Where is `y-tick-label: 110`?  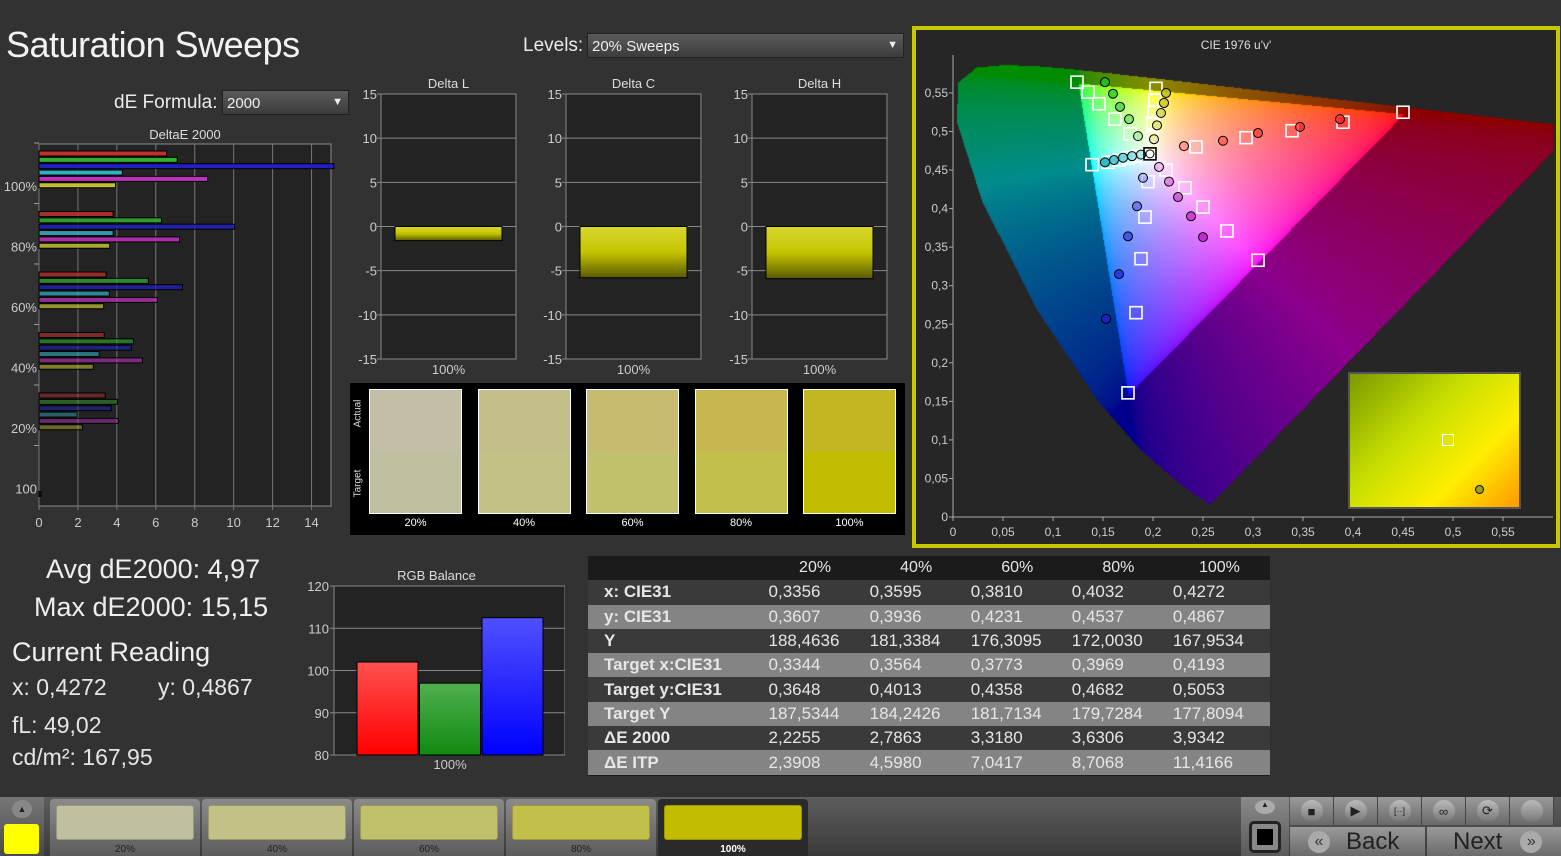
y-tick-label: 110 is located at coordinates (318, 628).